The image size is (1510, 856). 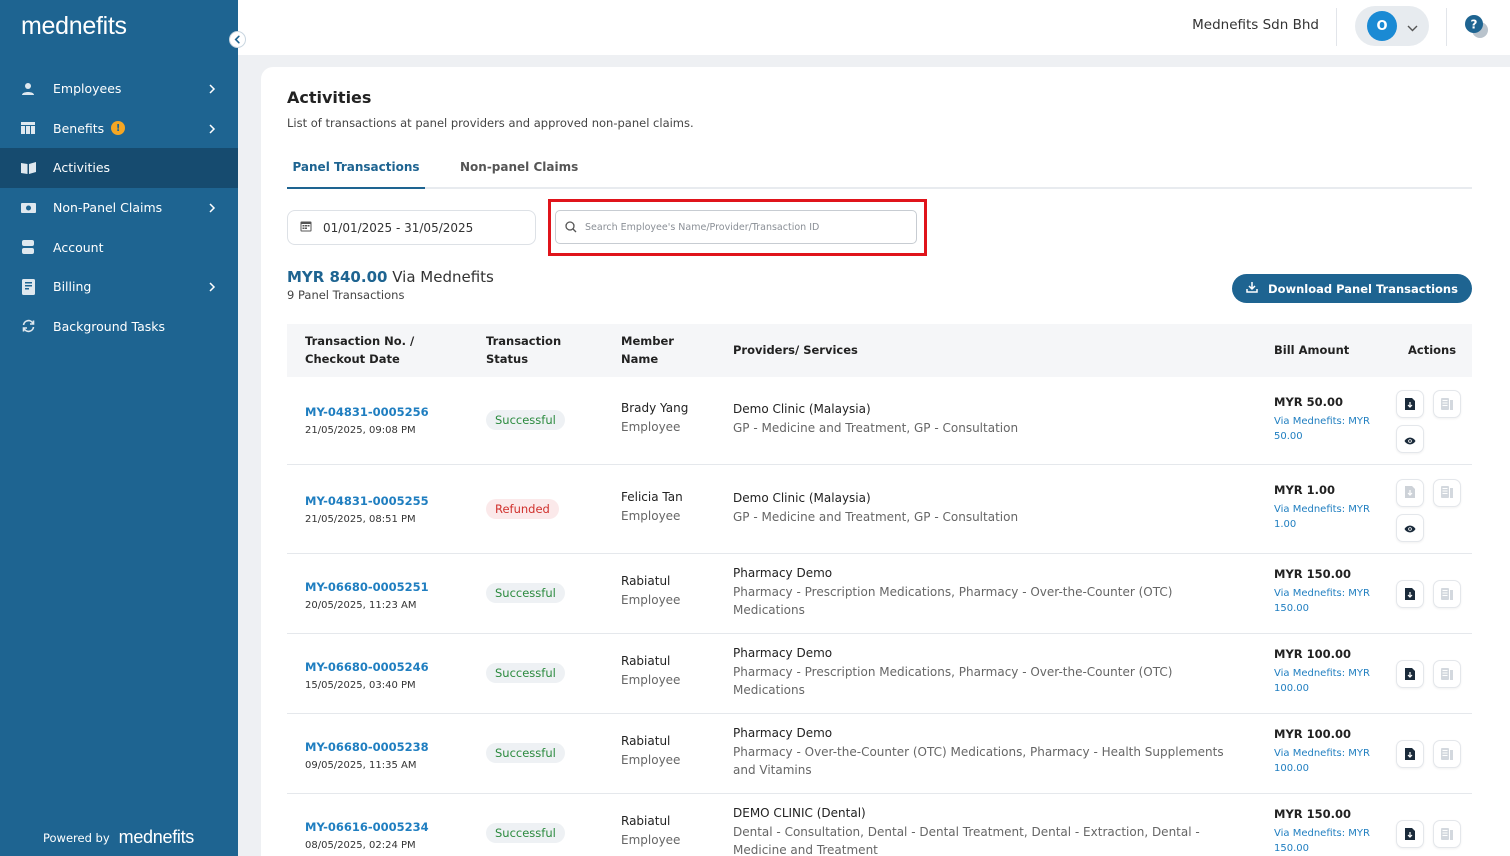 I want to click on tab-panel-transactions: Panel Transactions, so click(x=356, y=169).